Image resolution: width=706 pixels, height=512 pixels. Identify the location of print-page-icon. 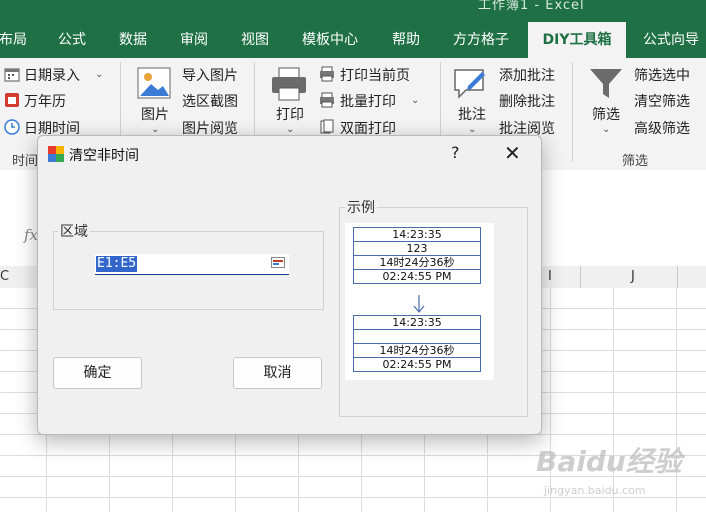
(327, 74).